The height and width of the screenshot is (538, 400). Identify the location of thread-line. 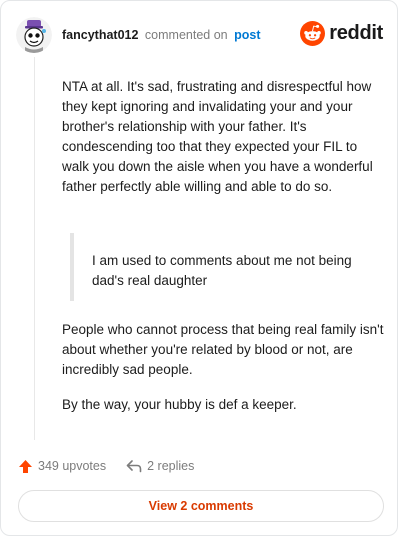
(34, 248).